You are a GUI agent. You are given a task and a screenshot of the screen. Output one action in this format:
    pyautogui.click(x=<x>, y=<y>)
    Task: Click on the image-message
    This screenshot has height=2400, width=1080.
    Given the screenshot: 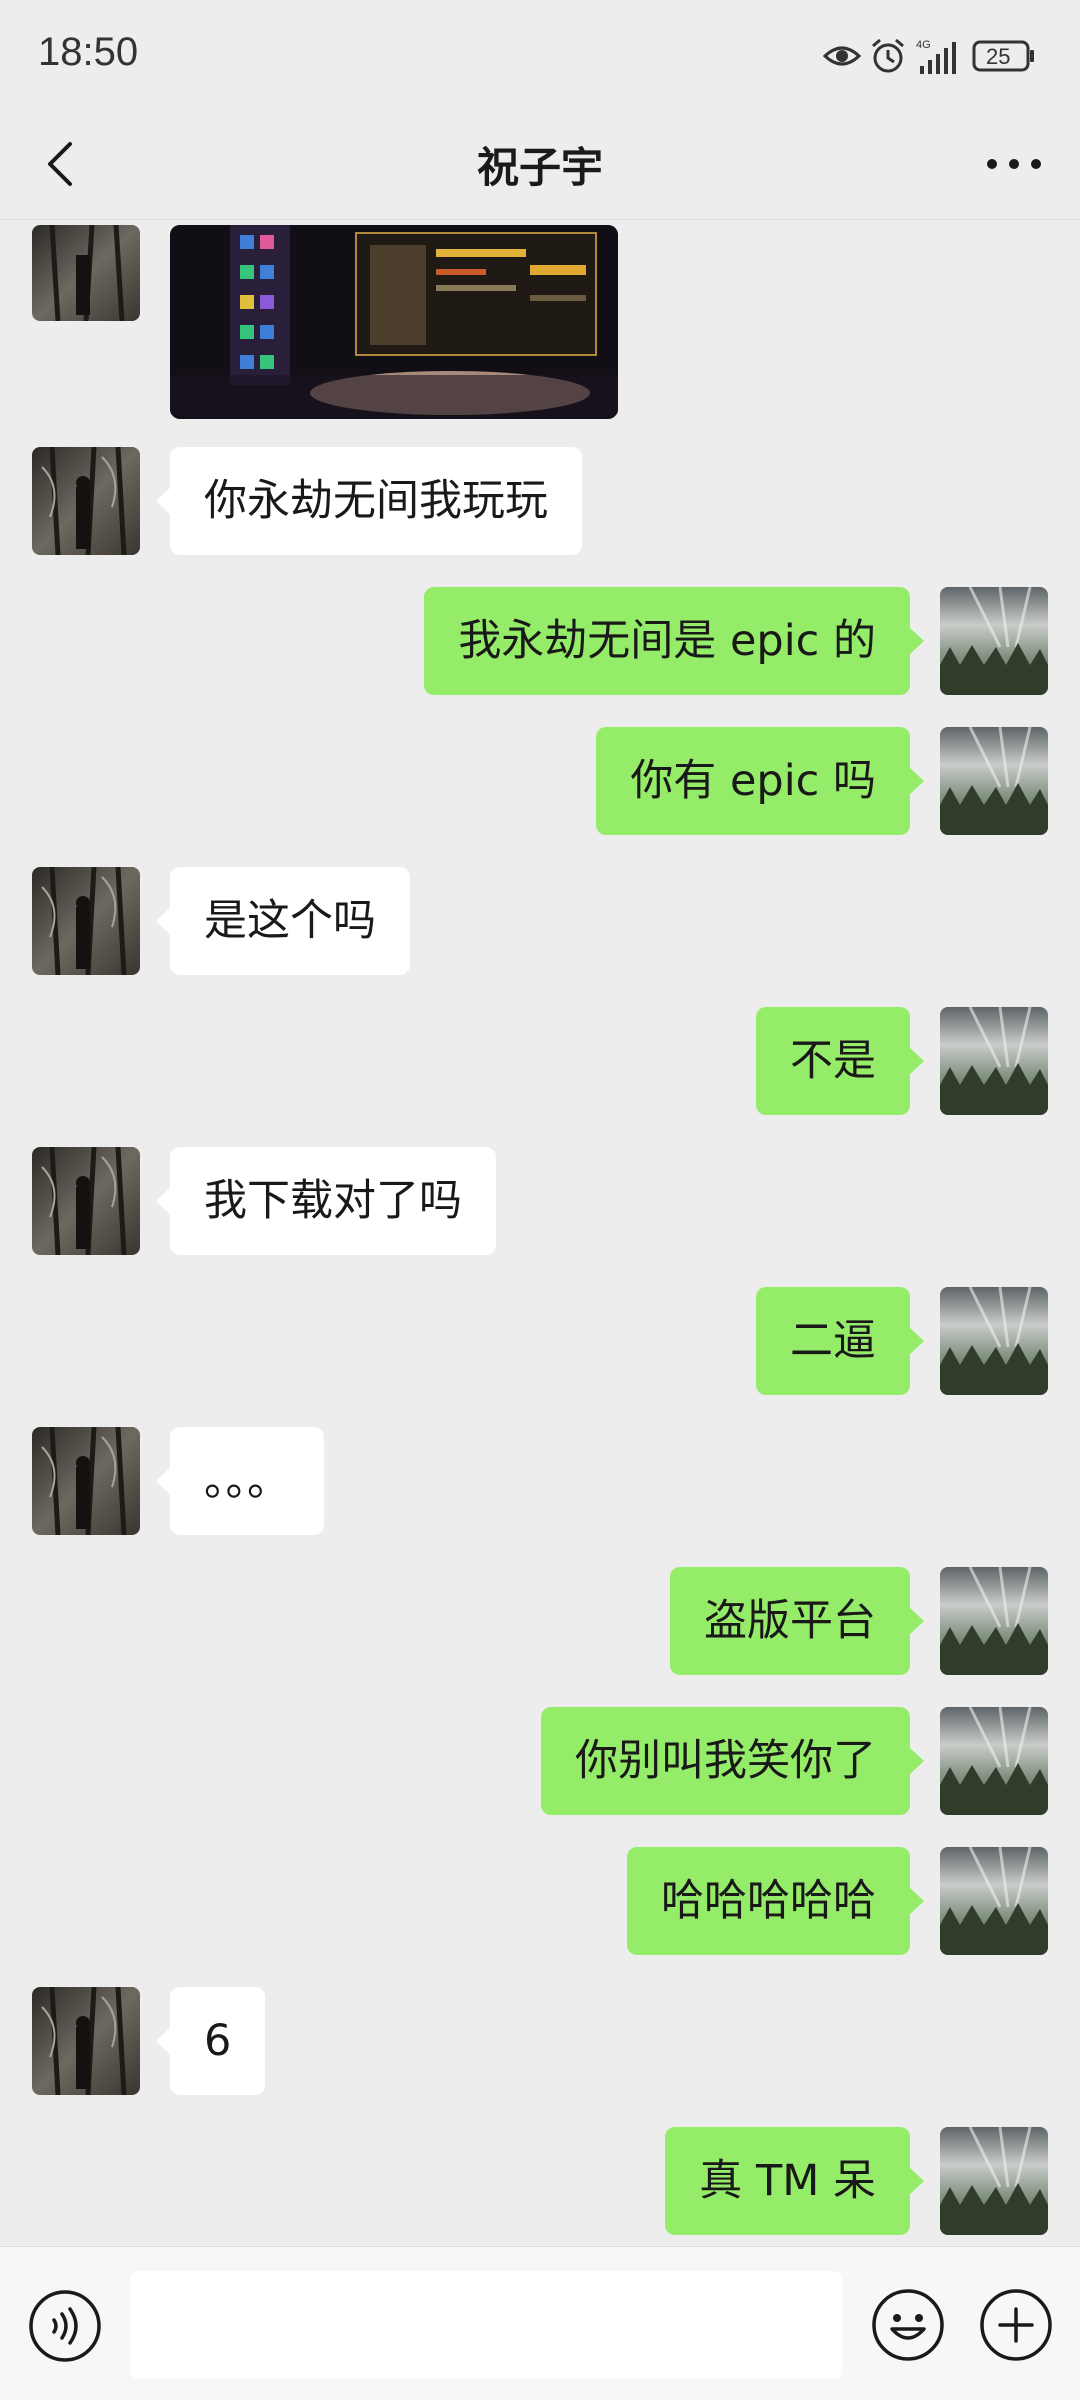 What is the action you would take?
    pyautogui.click(x=394, y=322)
    